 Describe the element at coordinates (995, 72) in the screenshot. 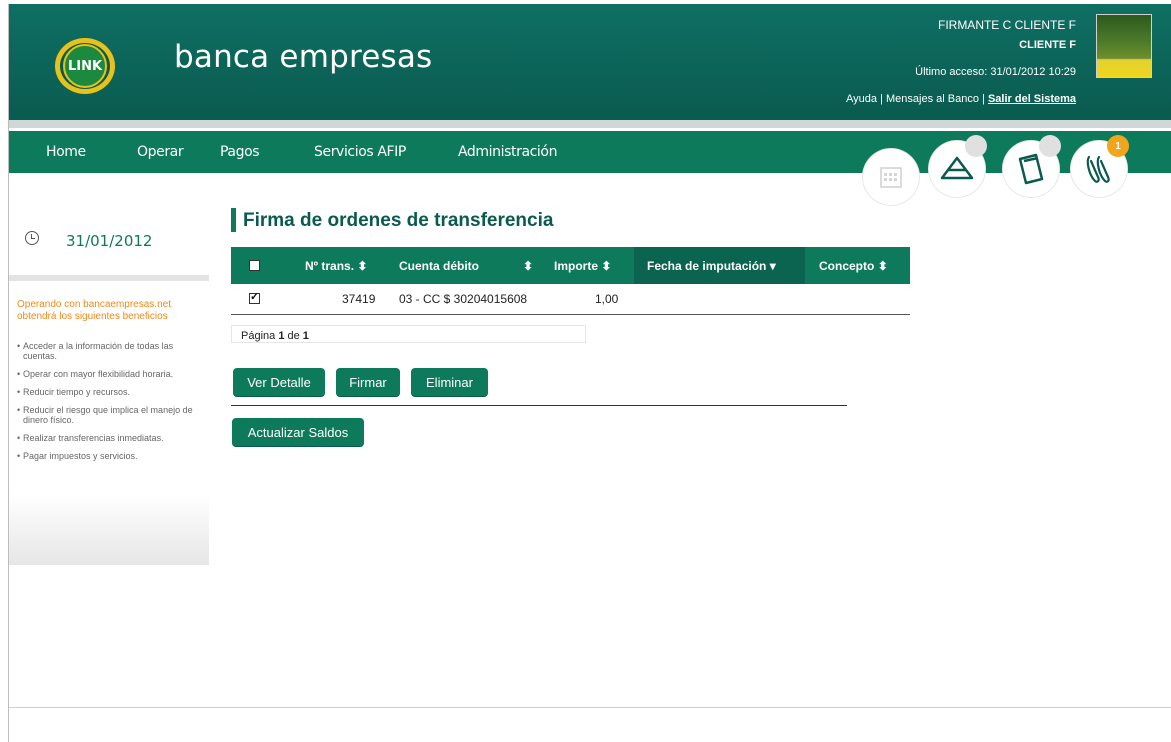

I see `last-access: Último acceso: 31/01/2012 10:29` at that location.